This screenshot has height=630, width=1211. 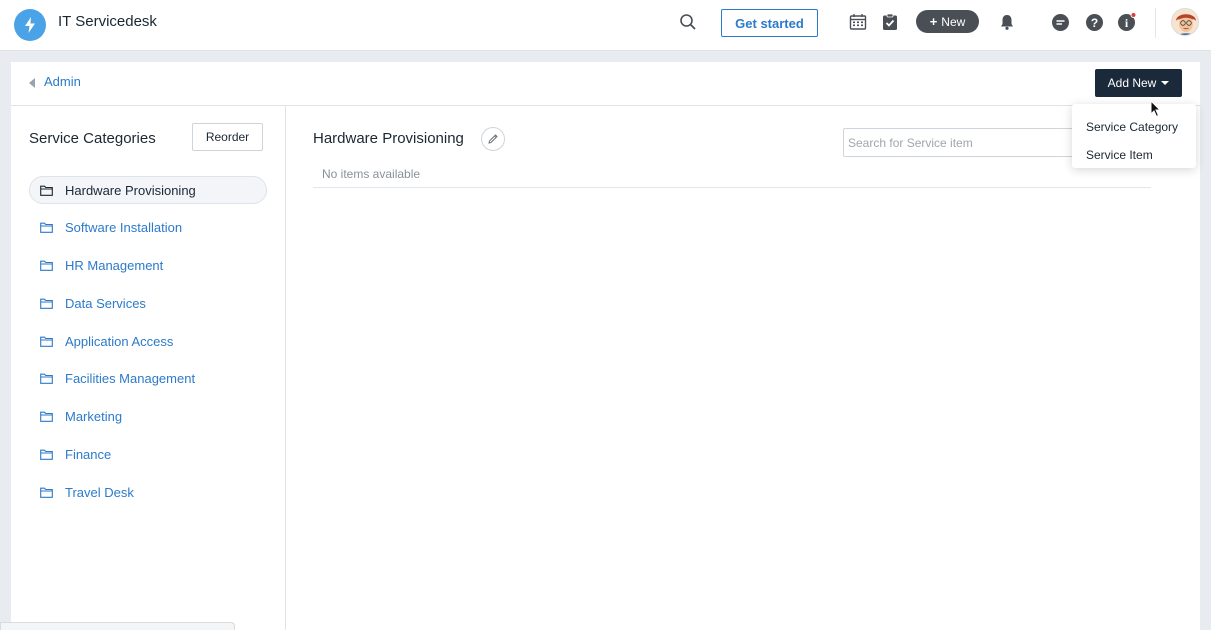 I want to click on top-navigation-bar: IT Servicedesk Get started + New ? i, so click(x=605, y=25).